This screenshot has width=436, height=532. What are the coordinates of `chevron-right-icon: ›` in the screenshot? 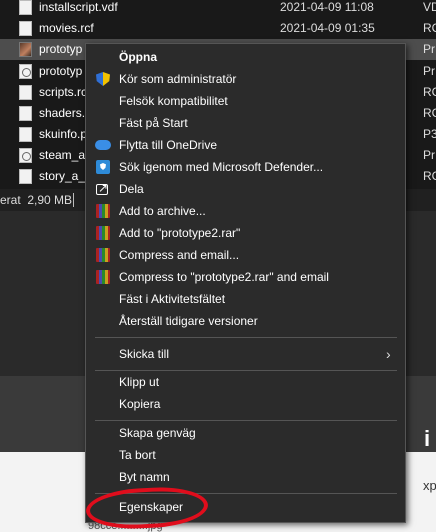 It's located at (388, 354).